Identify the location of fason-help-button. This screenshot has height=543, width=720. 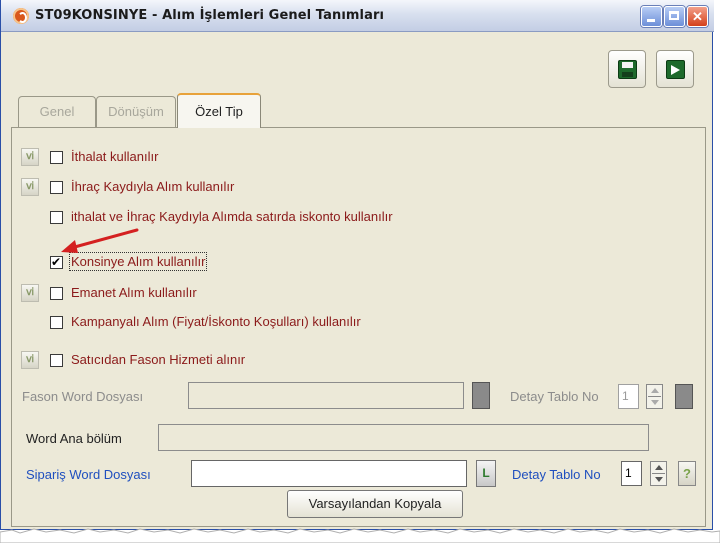
(684, 396).